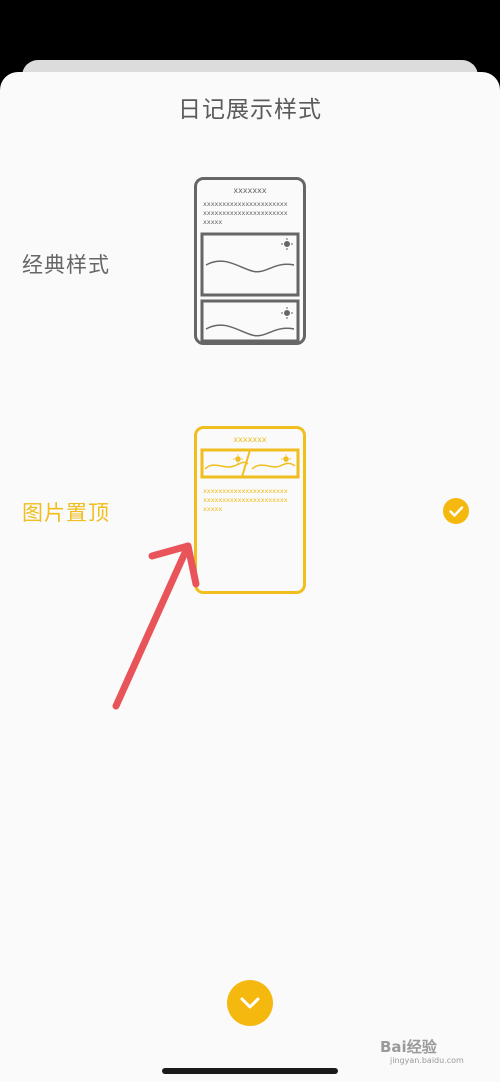 The width and height of the screenshot is (500, 1082). Describe the element at coordinates (66, 512) in the screenshot. I see `option-image-top-label: 图片置顶` at that location.